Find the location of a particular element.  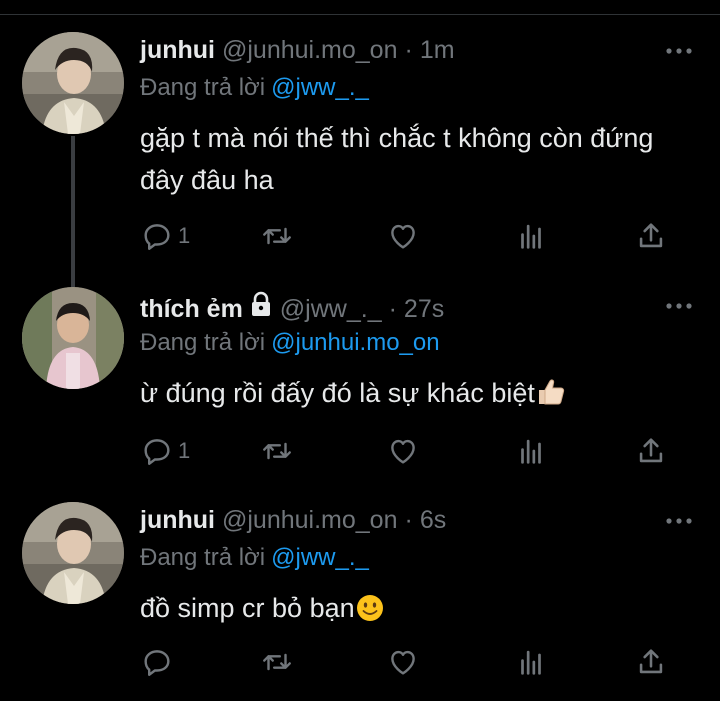

replying-to: Đang trả lời @junhui.mo_on is located at coordinates (290, 343).